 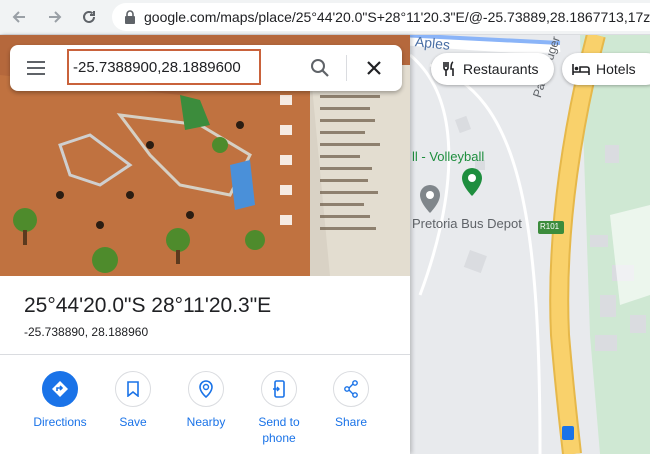 What do you see at coordinates (346, 68) in the screenshot?
I see `search-divider` at bounding box center [346, 68].